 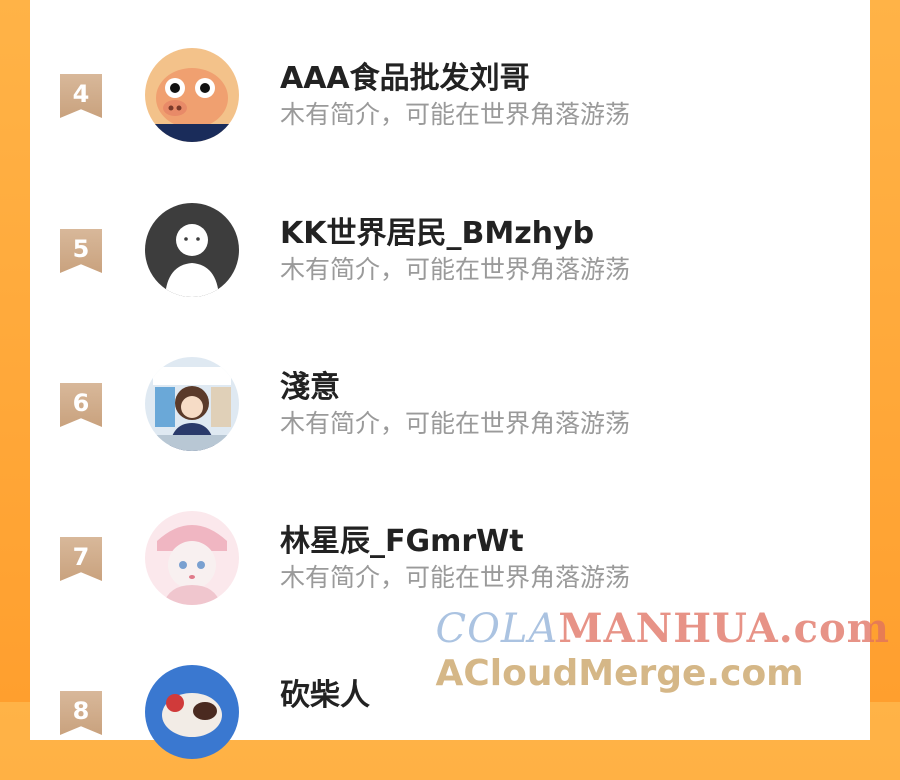 What do you see at coordinates (402, 538) in the screenshot?
I see `user-name: 林星辰_FGmrWt` at bounding box center [402, 538].